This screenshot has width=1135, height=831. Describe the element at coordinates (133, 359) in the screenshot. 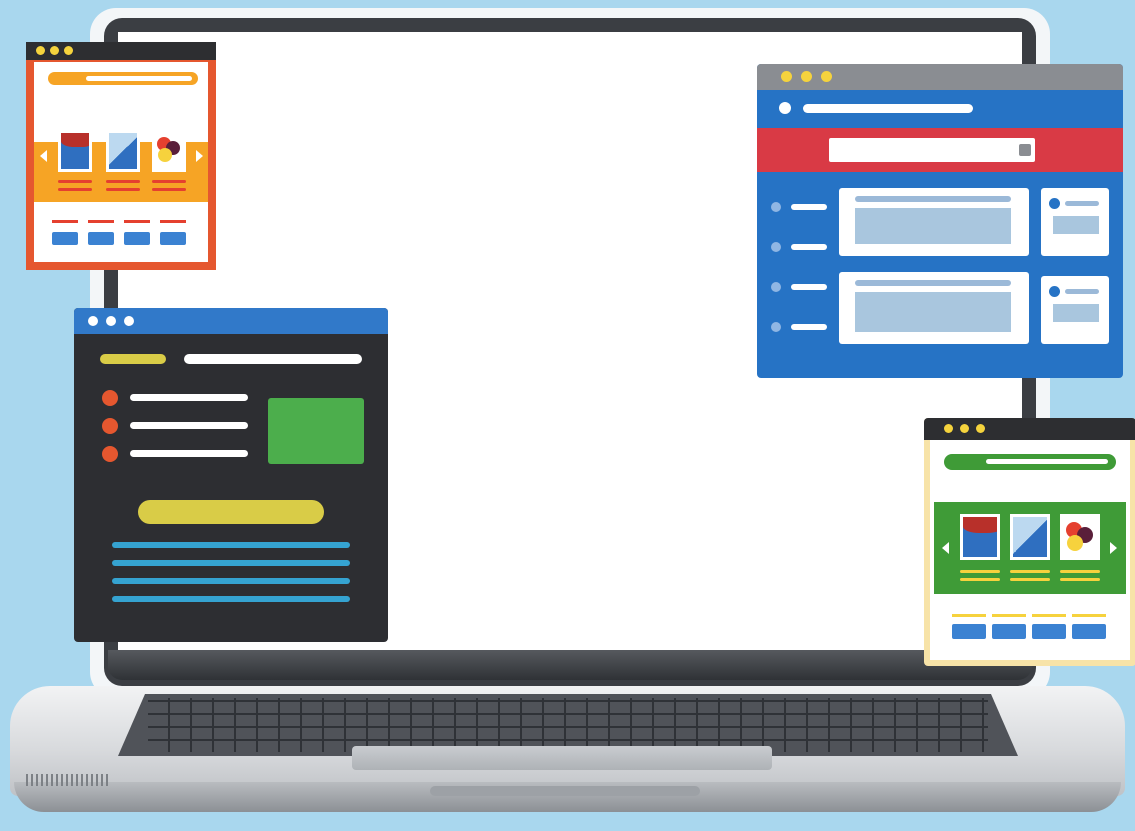

I see `logo-placeholder` at that location.